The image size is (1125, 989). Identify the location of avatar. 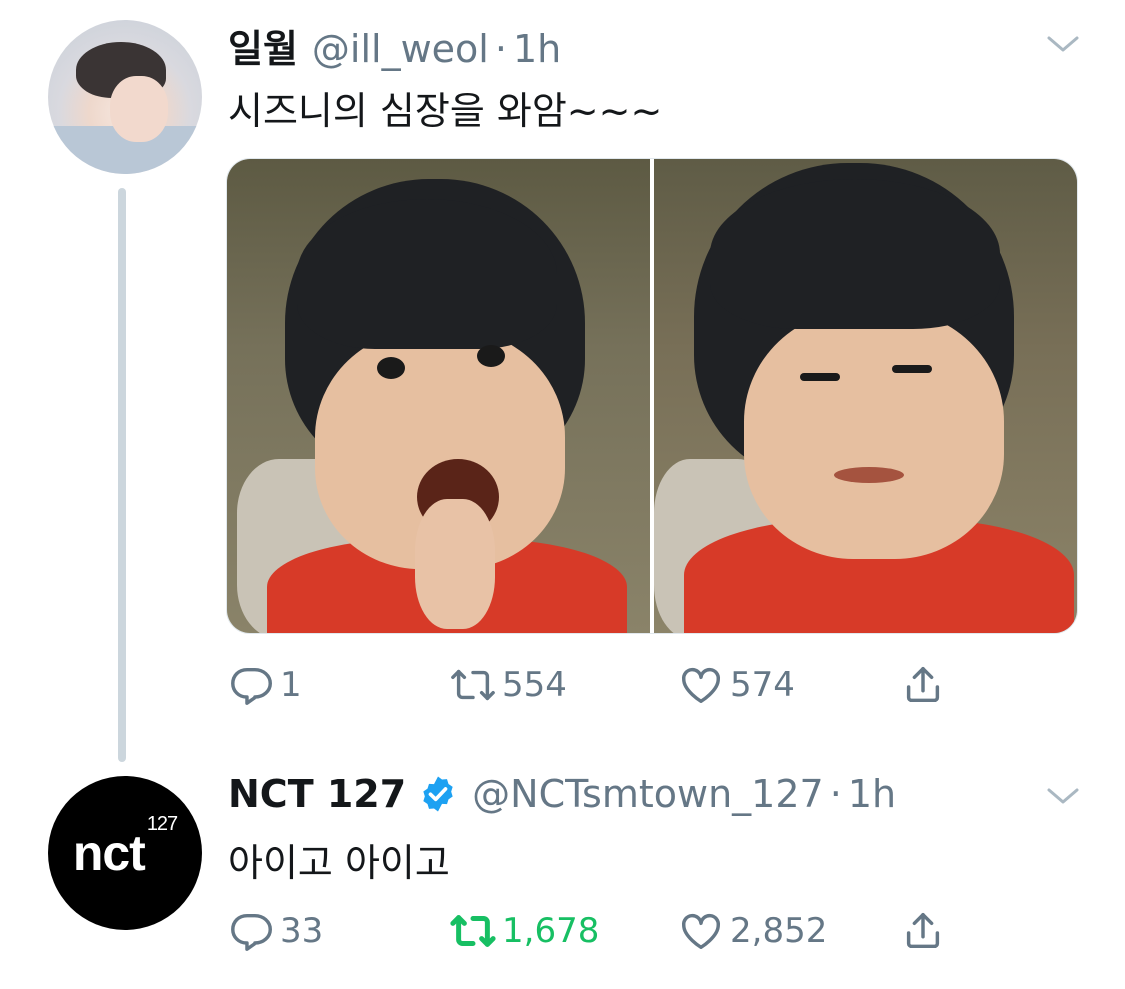
(125, 97).